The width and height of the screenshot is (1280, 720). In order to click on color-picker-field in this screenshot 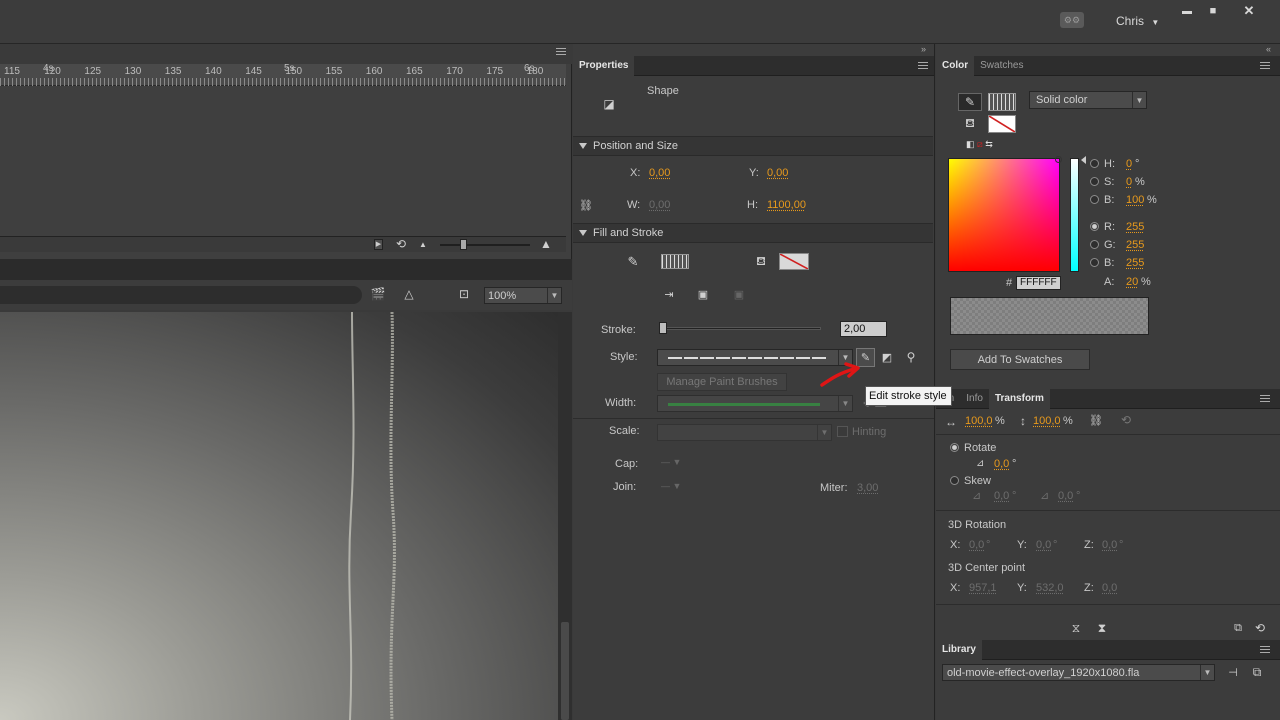, I will do `click(1005, 214)`.